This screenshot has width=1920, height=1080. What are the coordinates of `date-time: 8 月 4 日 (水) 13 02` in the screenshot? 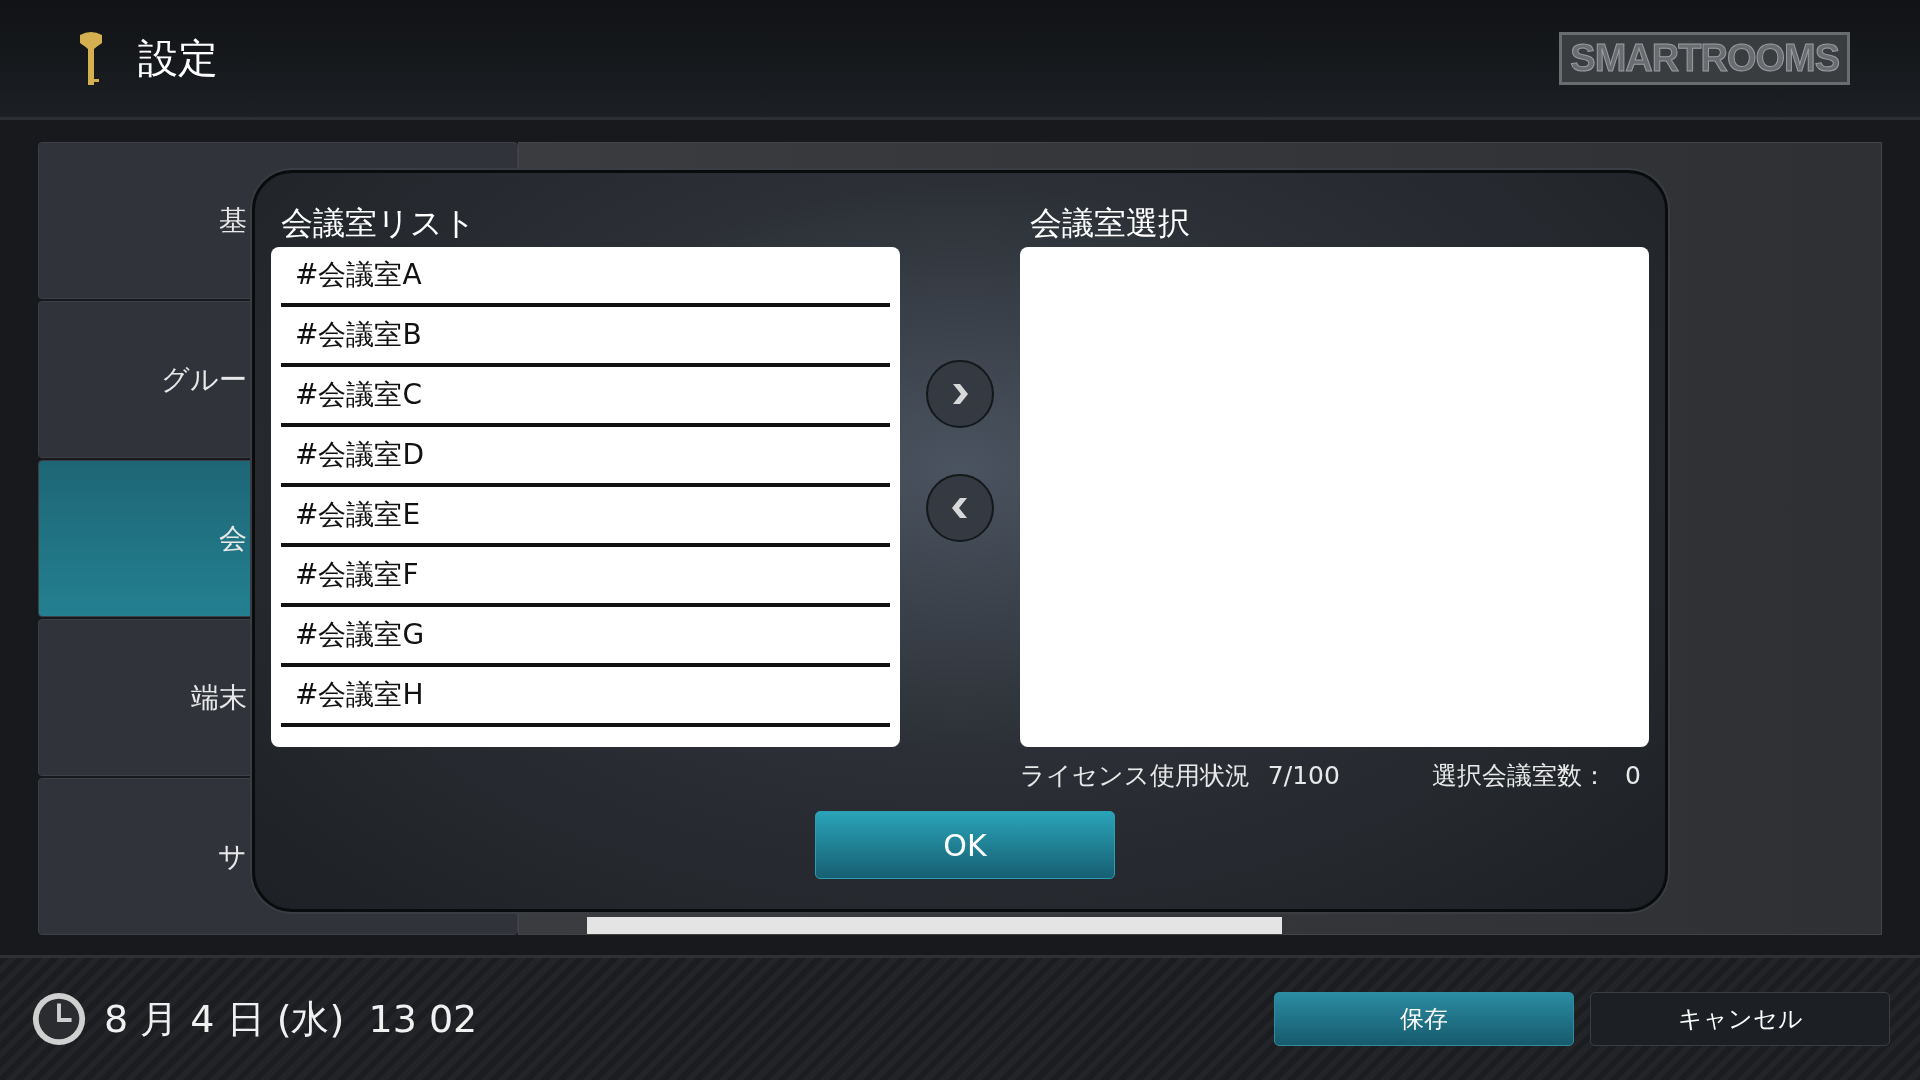 It's located at (291, 1019).